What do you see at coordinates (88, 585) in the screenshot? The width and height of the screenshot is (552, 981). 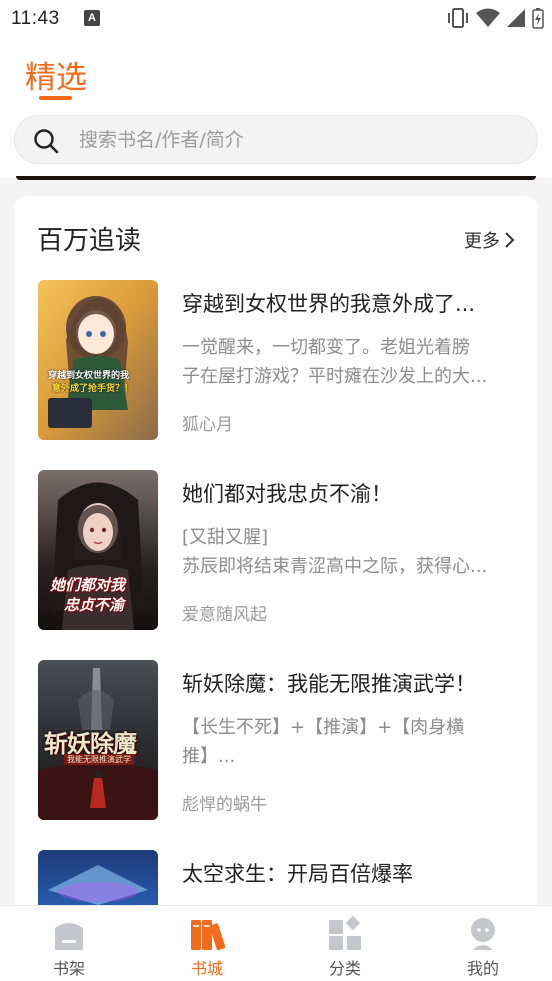 I see `cover-title-line: 她们都对我` at bounding box center [88, 585].